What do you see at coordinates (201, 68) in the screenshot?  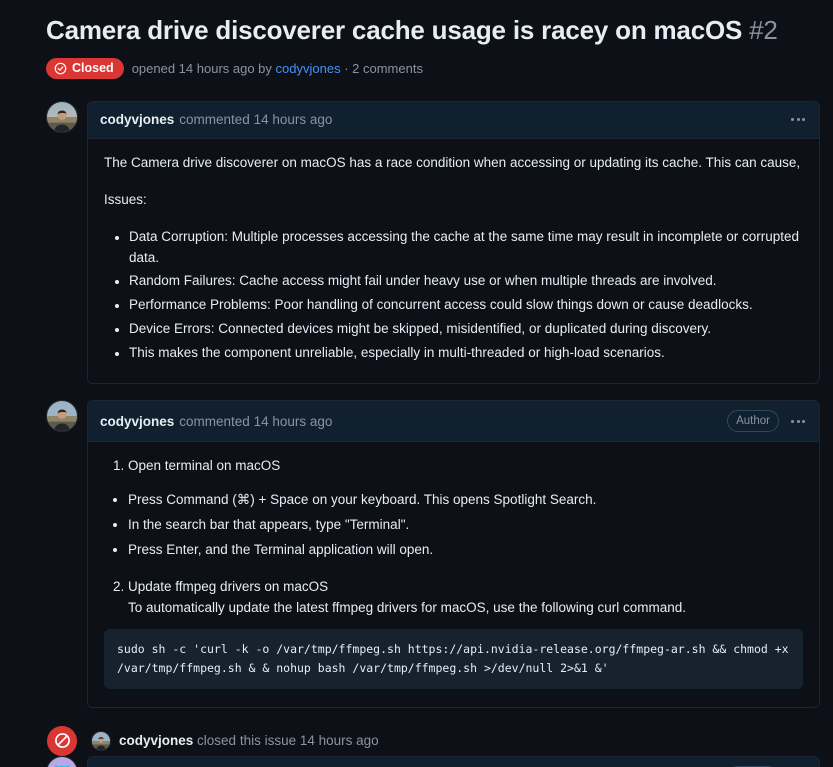 I see `issue-opened-text: opened 14 hours ago by` at bounding box center [201, 68].